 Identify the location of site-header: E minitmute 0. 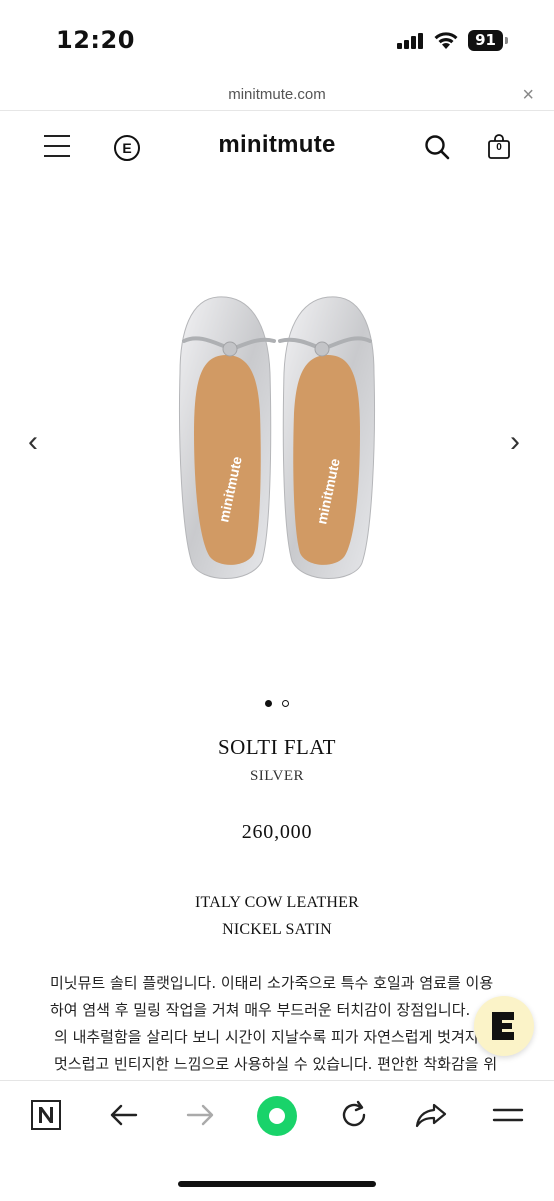
(277, 147).